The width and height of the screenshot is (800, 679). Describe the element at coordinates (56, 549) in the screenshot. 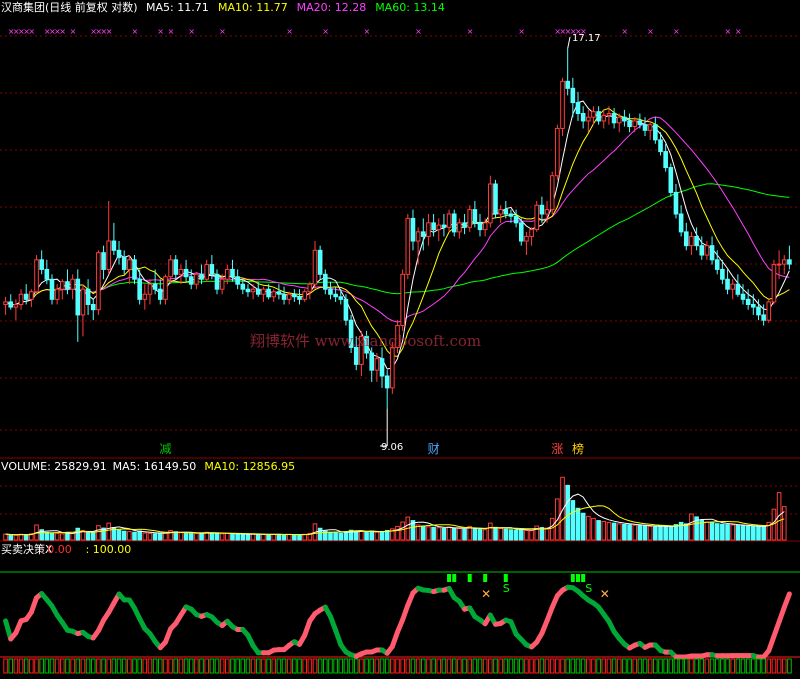

I see `legend-item: : 0.00` at that location.